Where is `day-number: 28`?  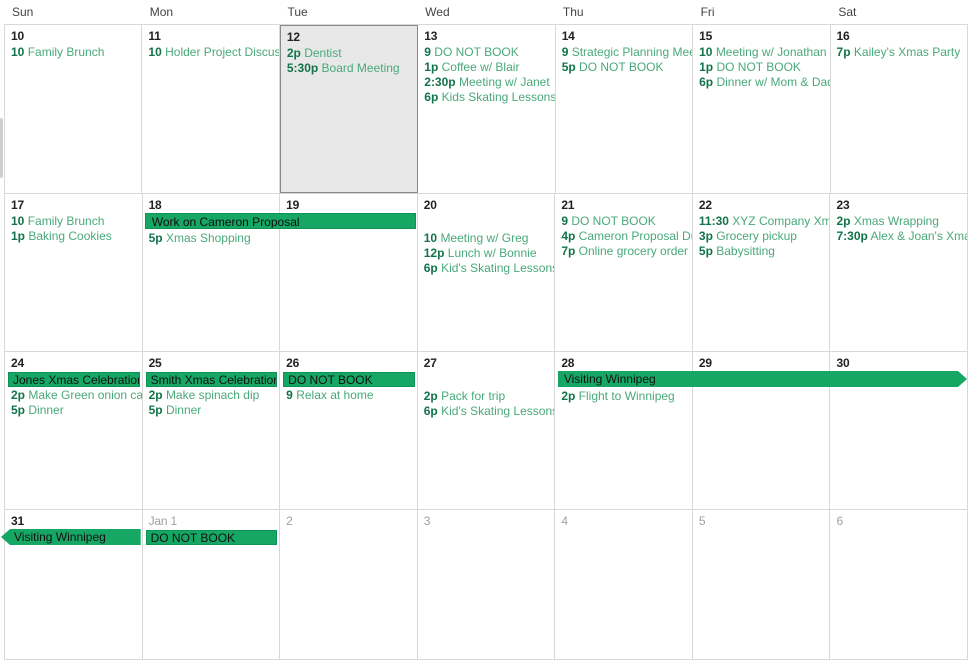 day-number: 28 is located at coordinates (623, 361).